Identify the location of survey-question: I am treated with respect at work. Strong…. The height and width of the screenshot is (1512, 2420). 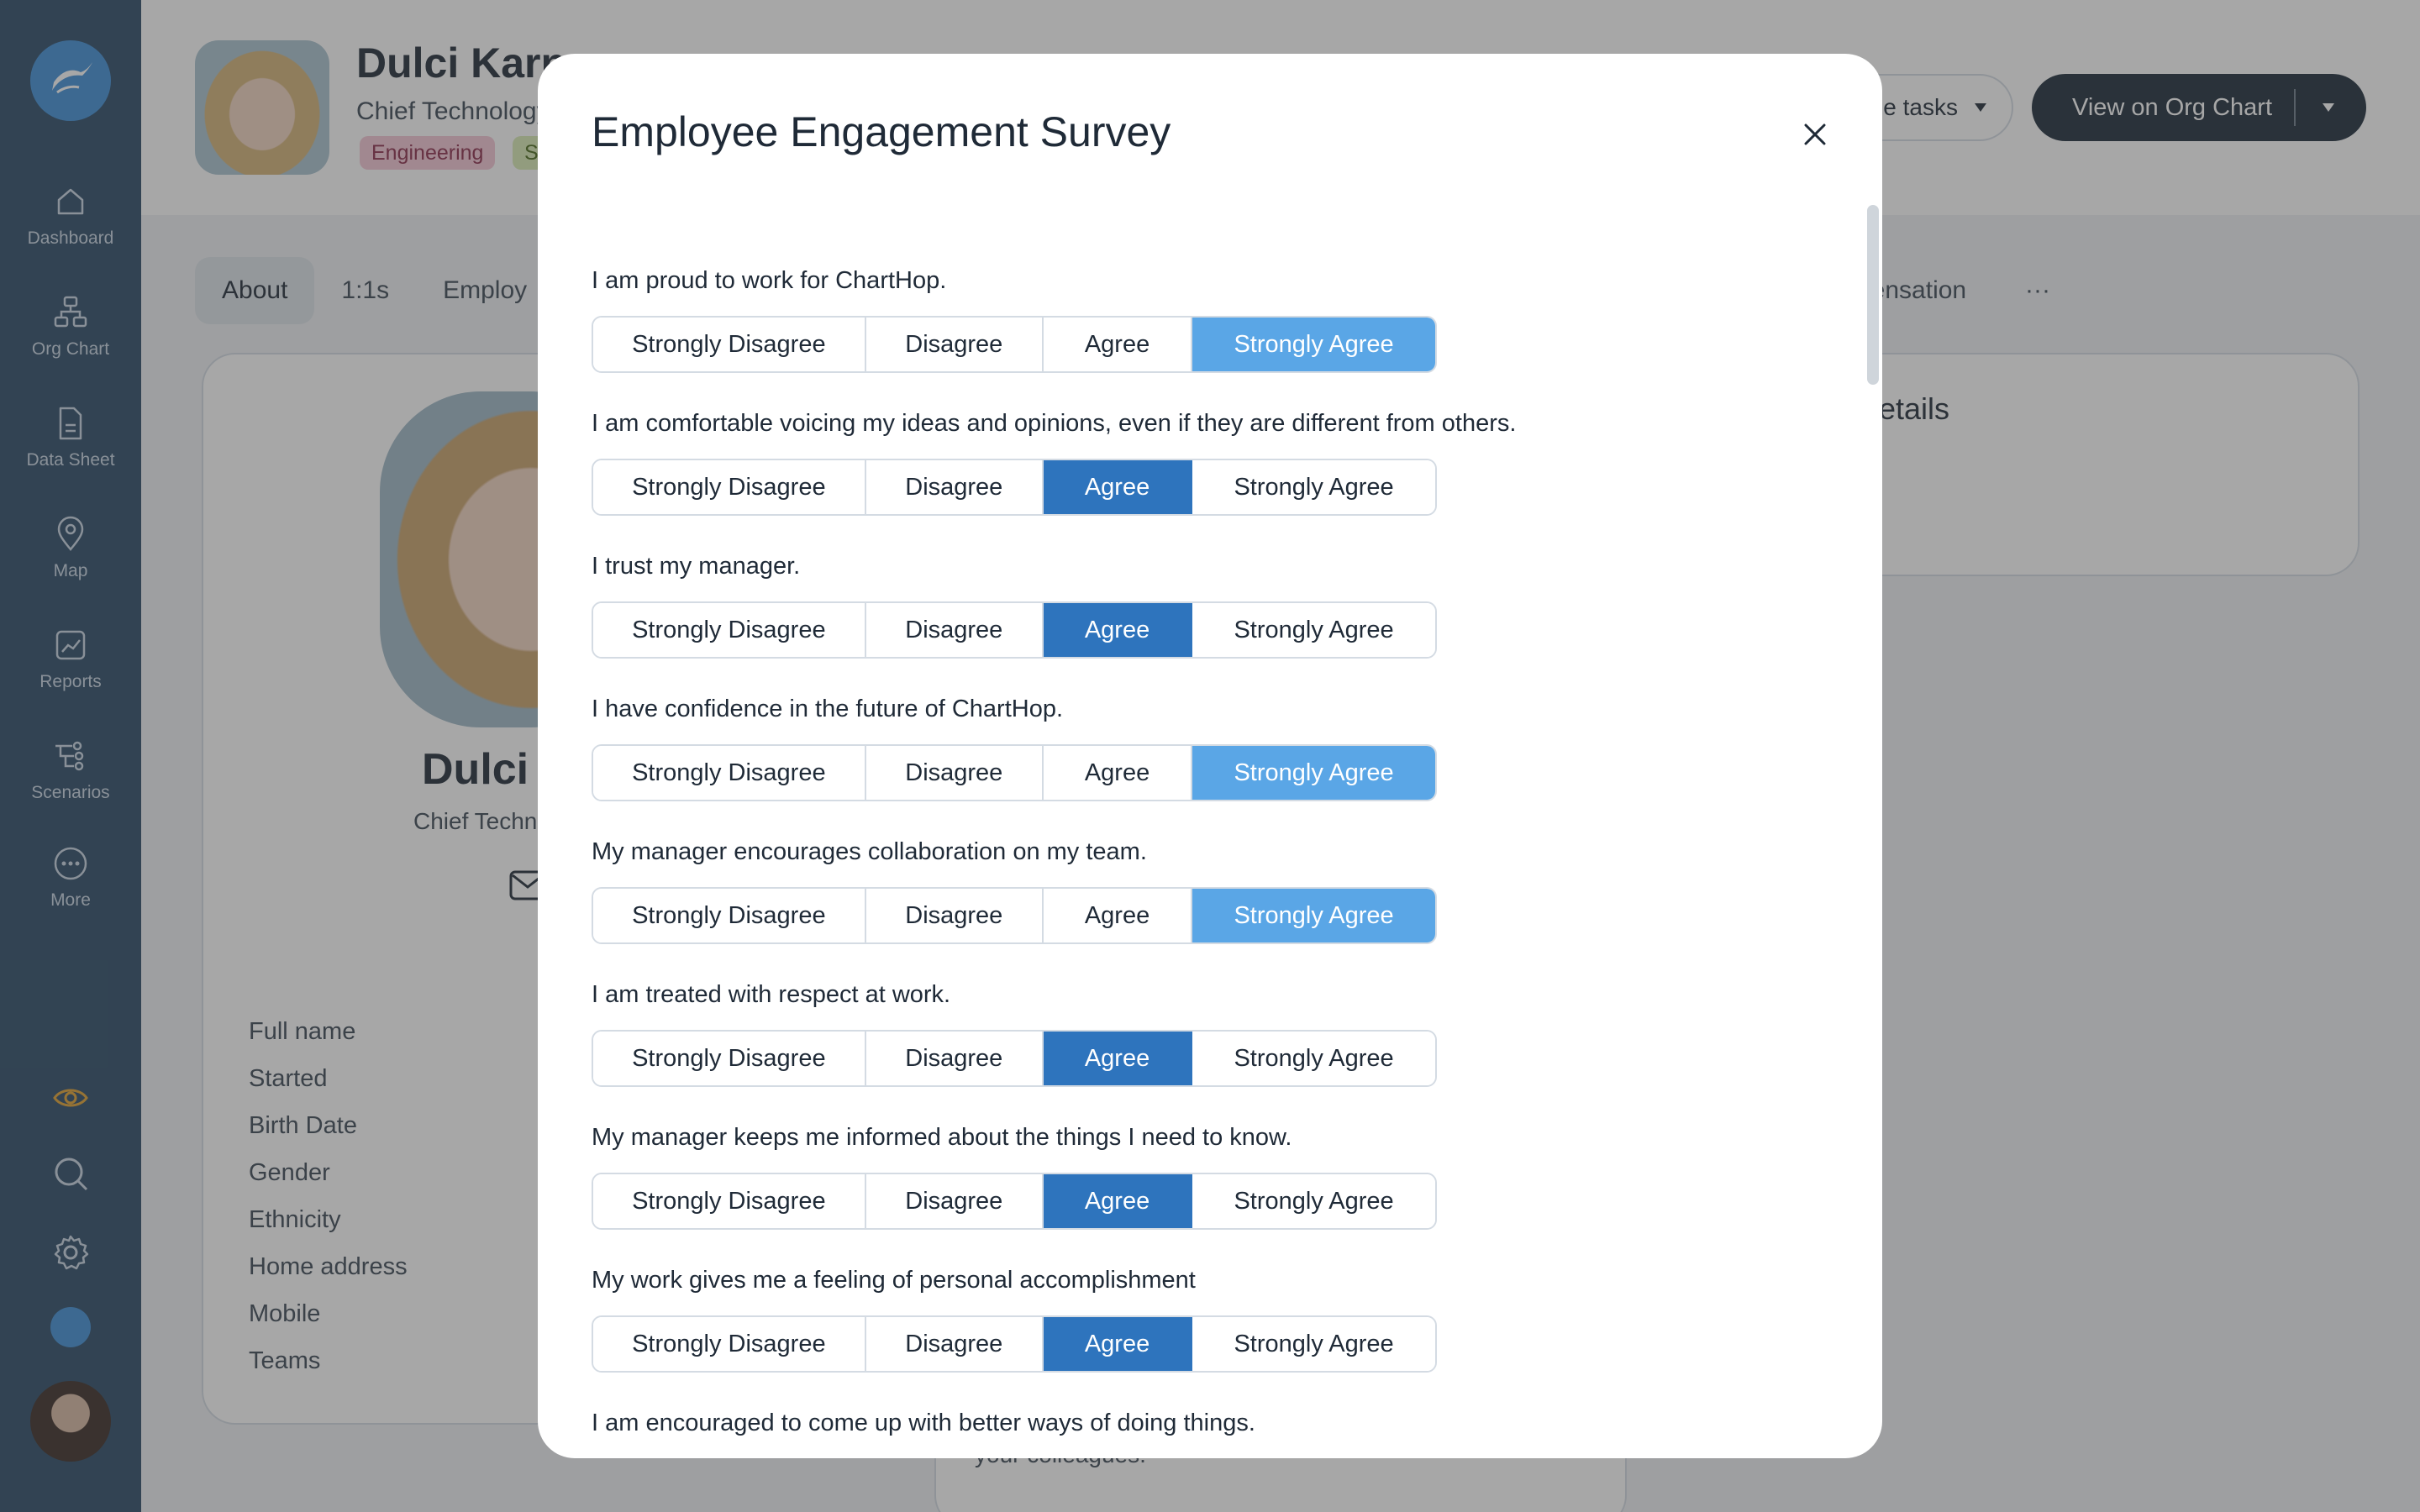
(1205, 1047).